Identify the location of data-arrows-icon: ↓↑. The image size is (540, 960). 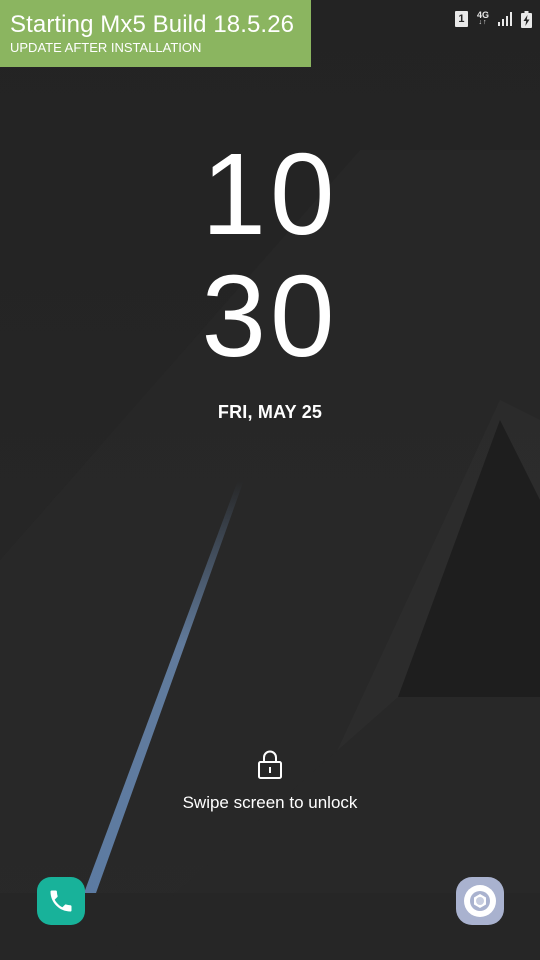
(483, 22).